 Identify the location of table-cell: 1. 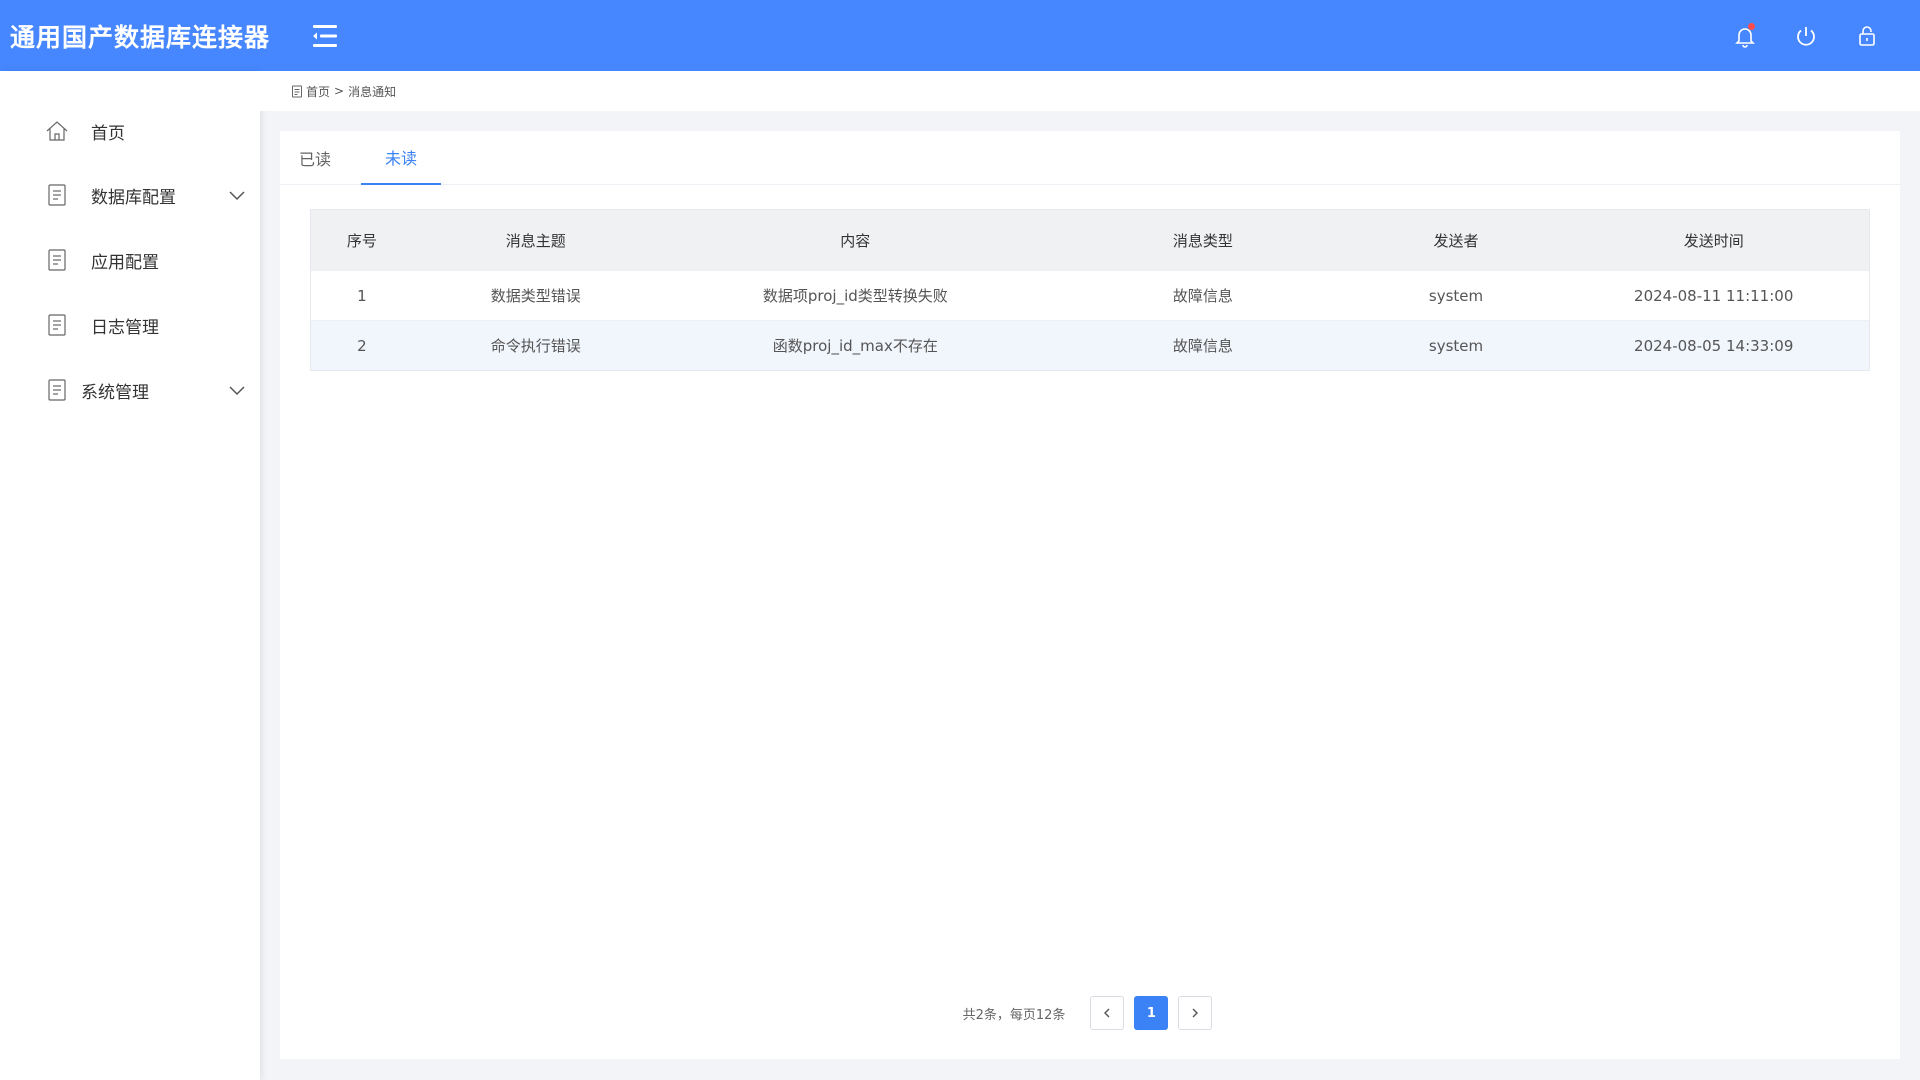
(362, 295).